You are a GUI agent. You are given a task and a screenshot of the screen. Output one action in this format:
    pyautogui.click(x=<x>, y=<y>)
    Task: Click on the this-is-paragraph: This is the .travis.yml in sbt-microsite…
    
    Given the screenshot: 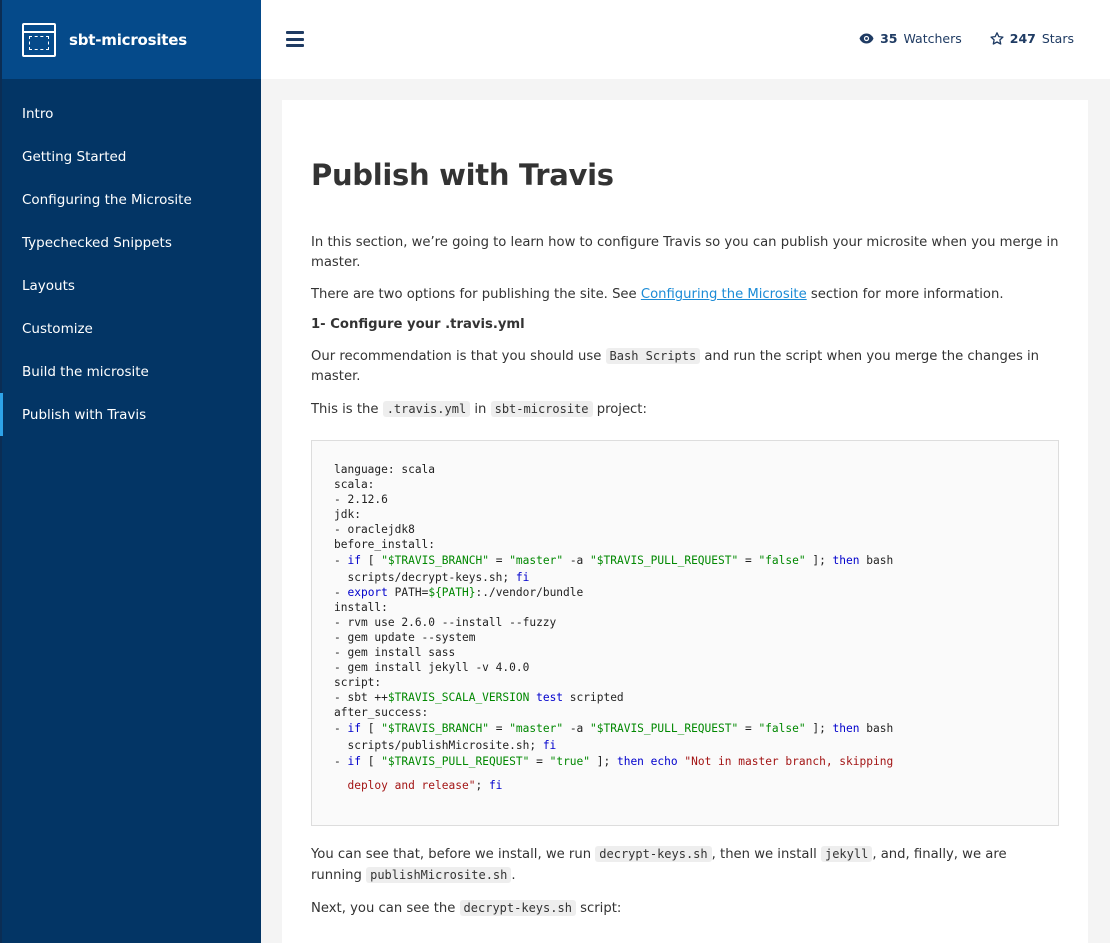 What is the action you would take?
    pyautogui.click(x=685, y=409)
    